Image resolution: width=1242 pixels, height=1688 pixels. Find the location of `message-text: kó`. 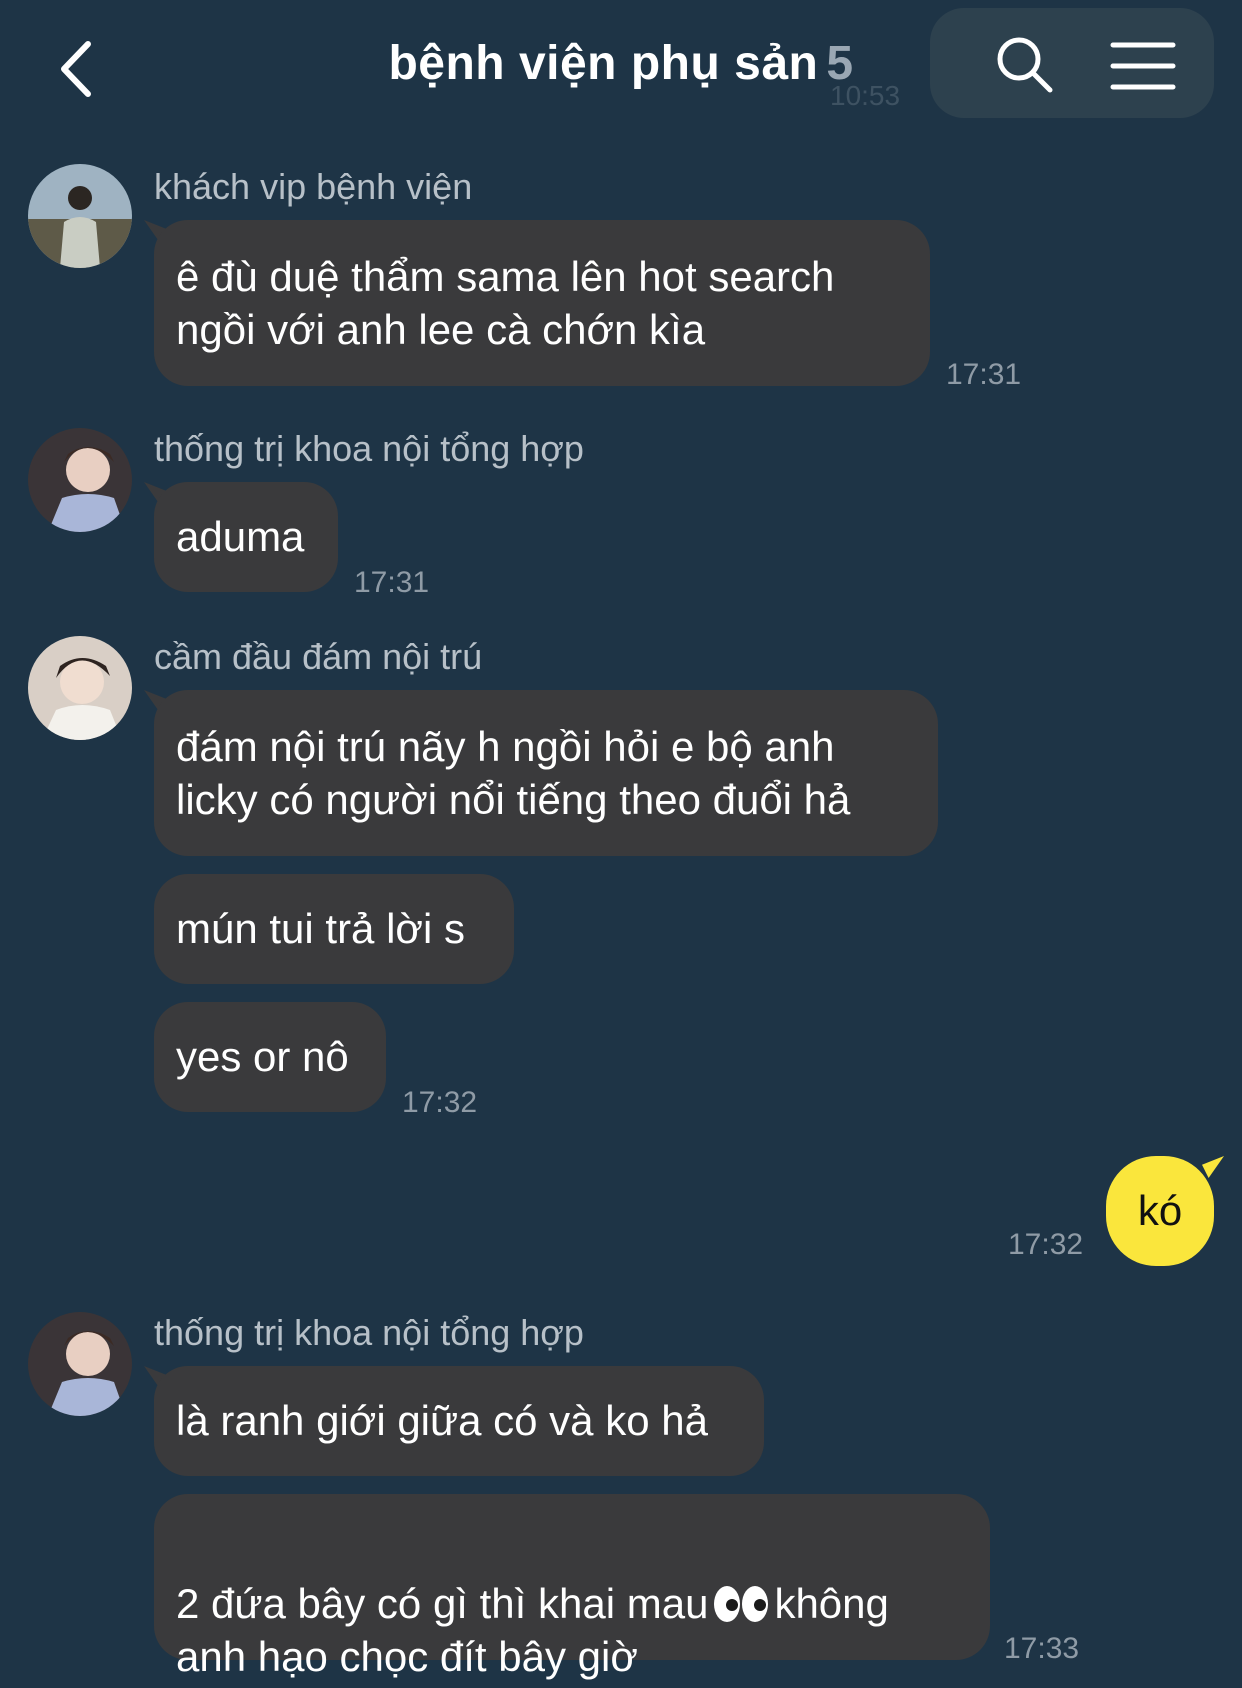

message-text: kó is located at coordinates (1160, 1210).